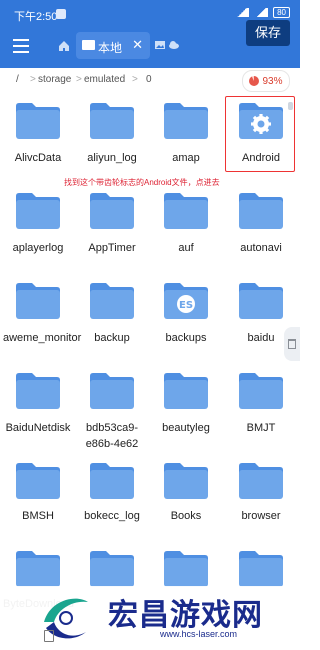  Describe the element at coordinates (49, 636) in the screenshot. I see `clipboard-icon` at that location.